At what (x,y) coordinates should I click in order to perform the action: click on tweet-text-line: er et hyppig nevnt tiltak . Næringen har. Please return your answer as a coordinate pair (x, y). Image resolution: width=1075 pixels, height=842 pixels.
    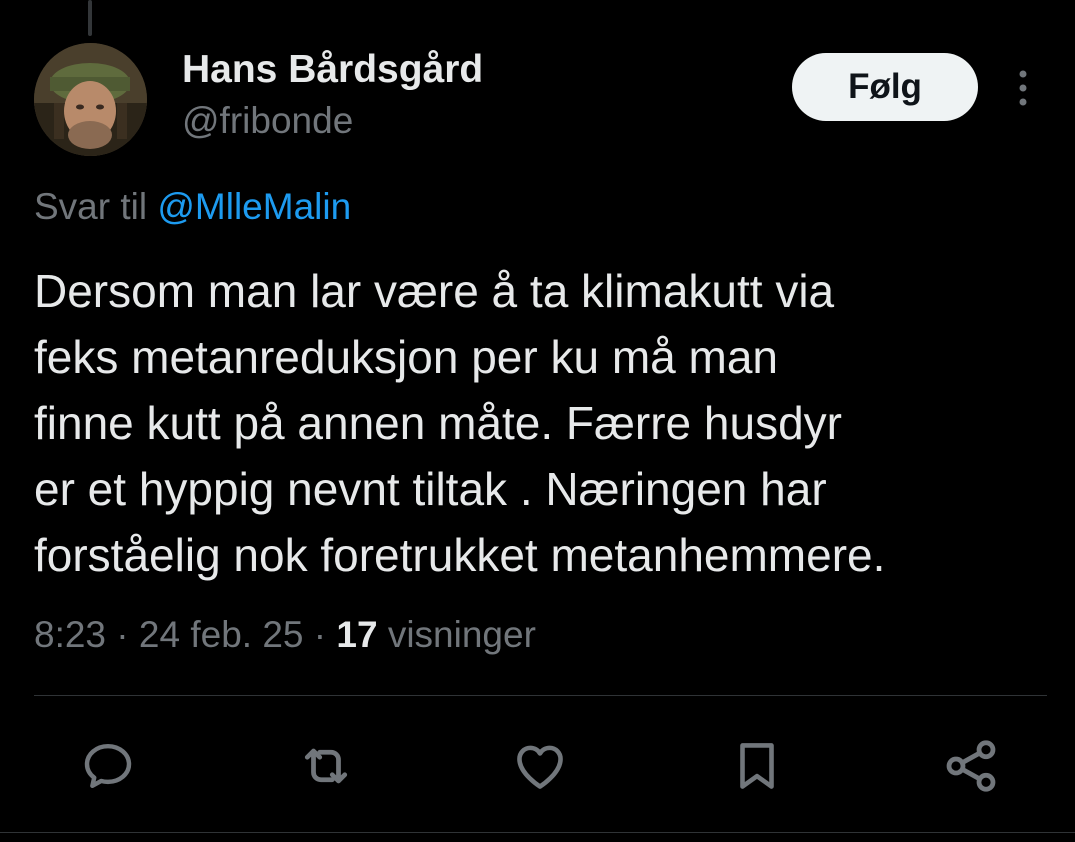
    Looking at the image, I should click on (430, 489).